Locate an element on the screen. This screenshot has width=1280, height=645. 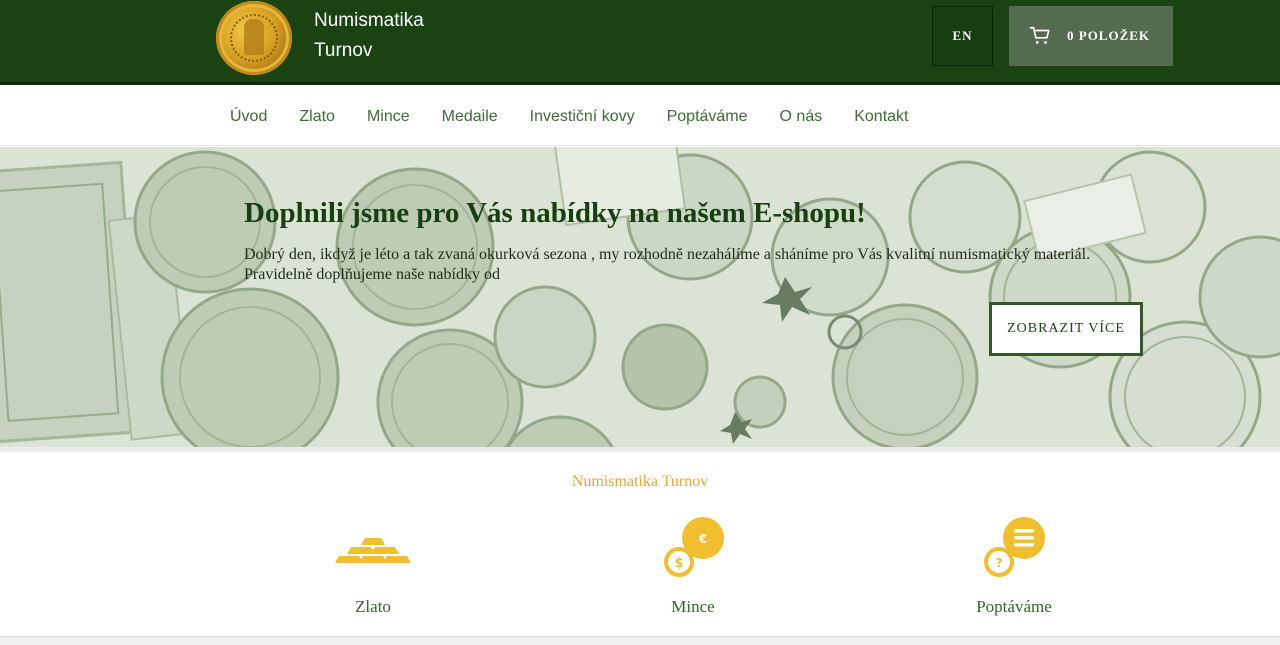
logo-coin-icon is located at coordinates (254, 38).